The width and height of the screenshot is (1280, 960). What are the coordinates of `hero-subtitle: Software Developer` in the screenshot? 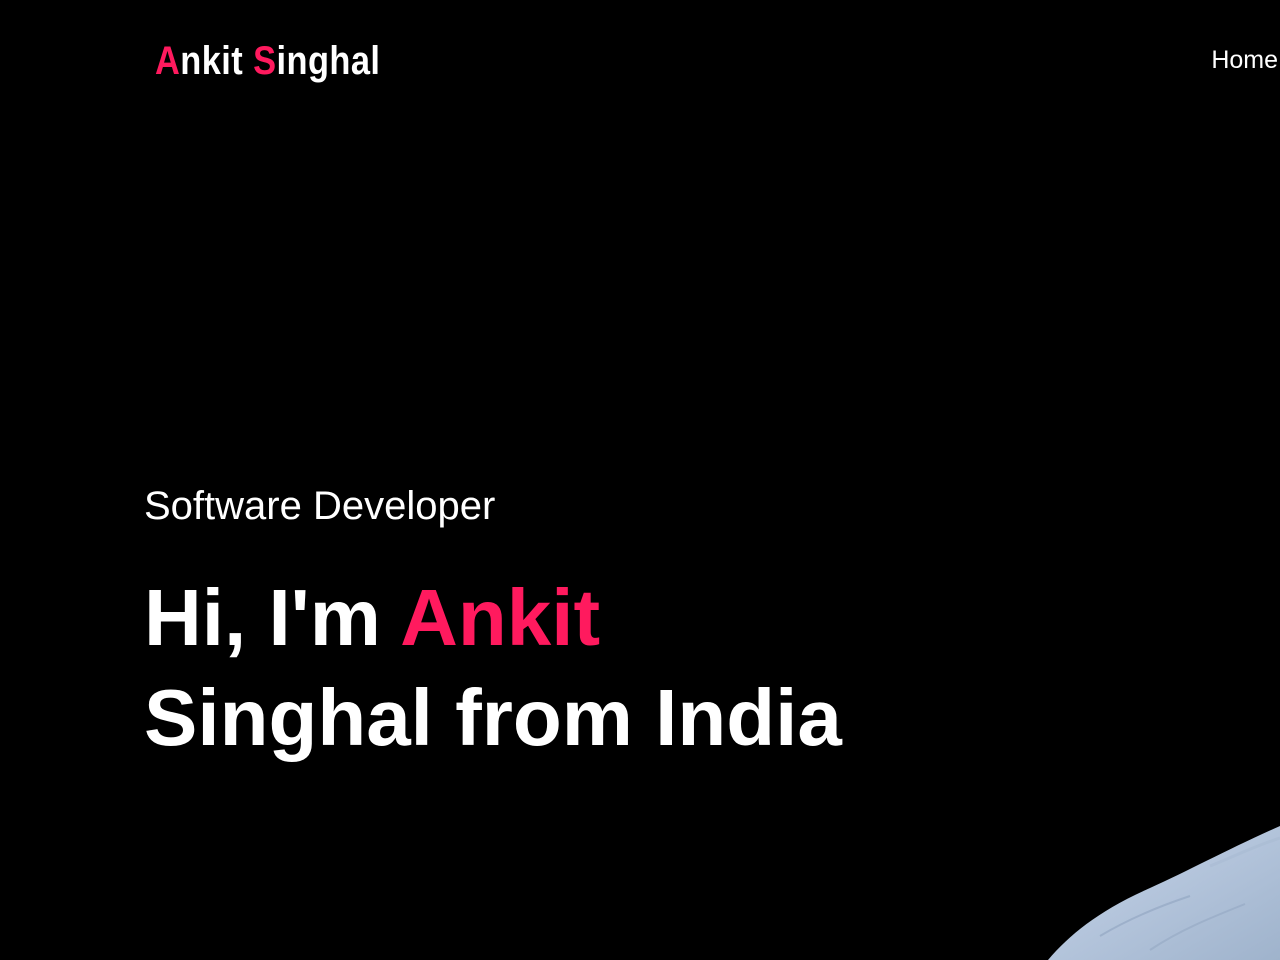 It's located at (320, 506).